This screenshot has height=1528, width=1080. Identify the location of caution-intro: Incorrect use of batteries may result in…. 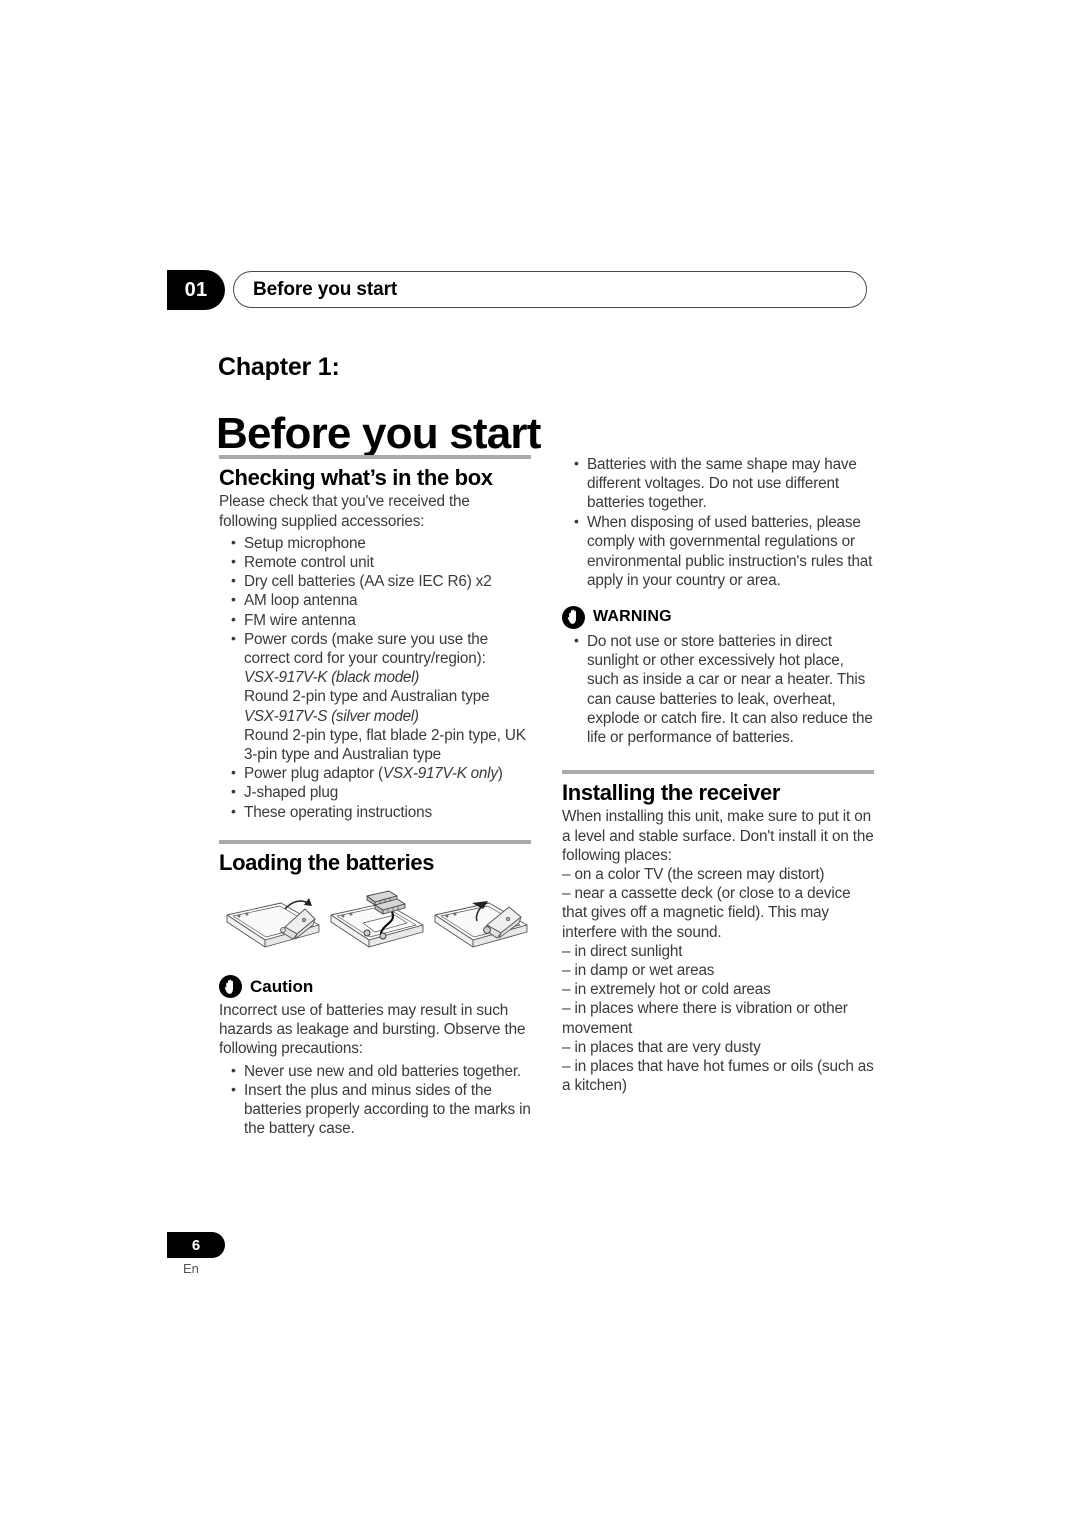
(372, 1030).